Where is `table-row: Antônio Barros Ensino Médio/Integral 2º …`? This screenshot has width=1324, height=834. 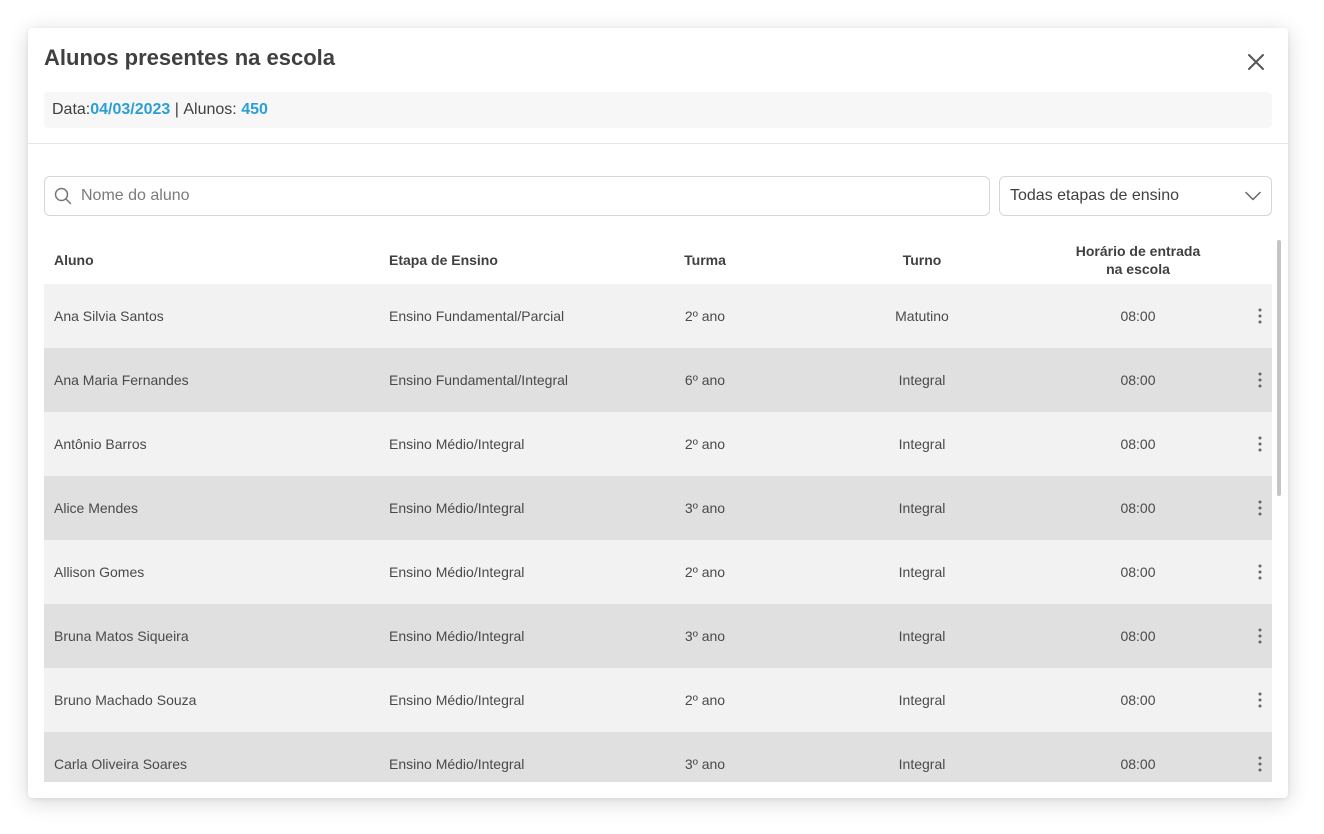 table-row: Antônio Barros Ensino Médio/Integral 2º … is located at coordinates (658, 444).